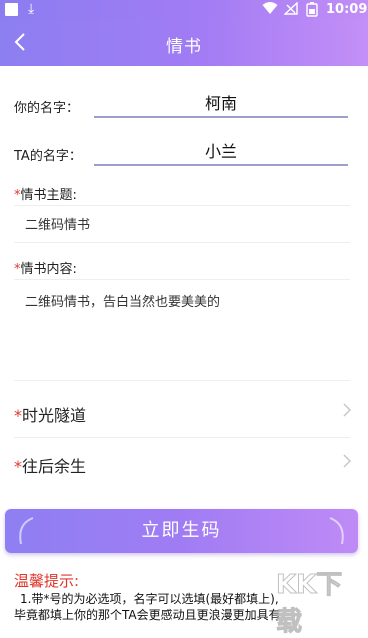 This screenshot has height=638, width=368. I want to click on watermark: KK下载, so click(309, 604).